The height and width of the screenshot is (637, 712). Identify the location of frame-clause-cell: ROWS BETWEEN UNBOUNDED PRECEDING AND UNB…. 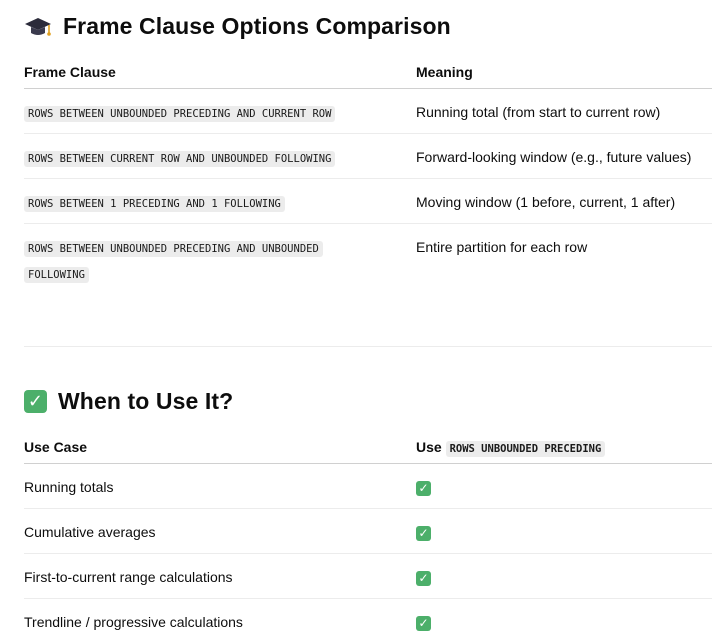
(220, 285).